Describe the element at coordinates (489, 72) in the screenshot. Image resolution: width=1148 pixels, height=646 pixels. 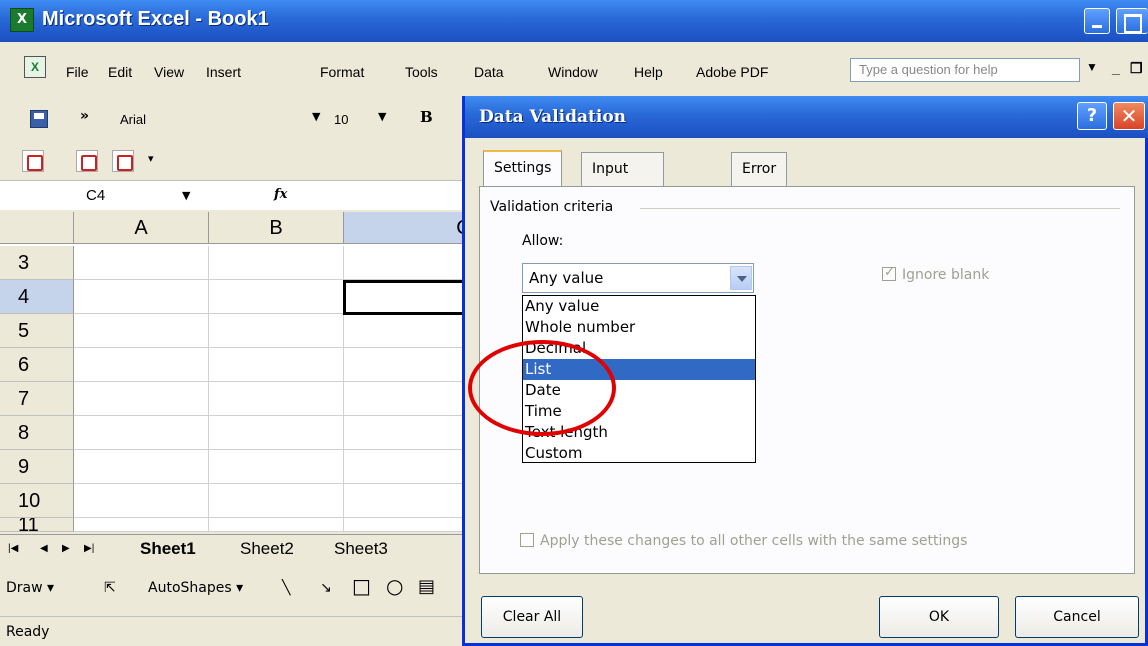
I see `menu-data: Data` at that location.